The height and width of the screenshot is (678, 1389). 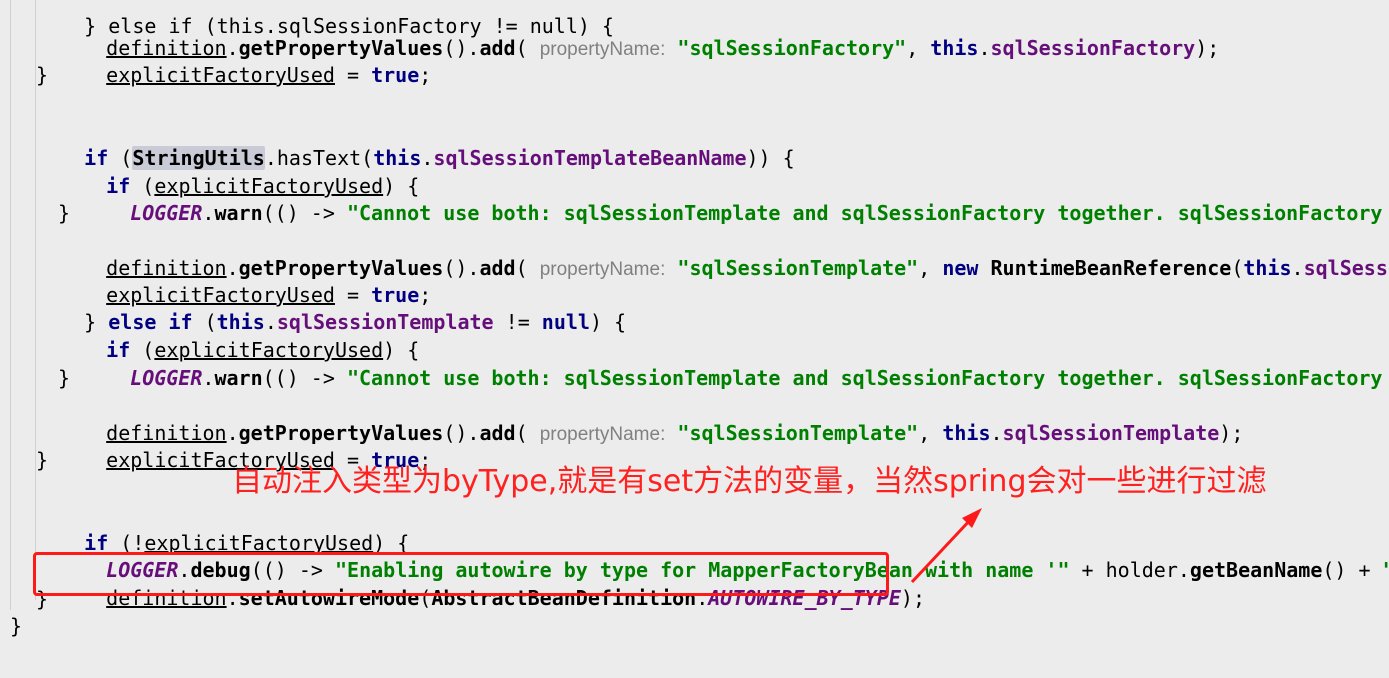 I want to click on annotation-arrow-icon, so click(x=946, y=546).